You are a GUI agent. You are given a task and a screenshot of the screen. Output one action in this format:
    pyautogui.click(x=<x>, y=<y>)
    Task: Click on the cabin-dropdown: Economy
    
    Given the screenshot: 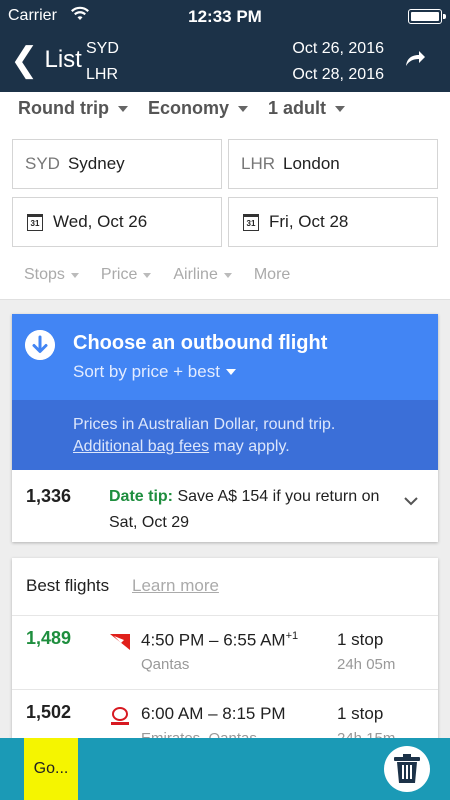 What is the action you would take?
    pyautogui.click(x=198, y=108)
    